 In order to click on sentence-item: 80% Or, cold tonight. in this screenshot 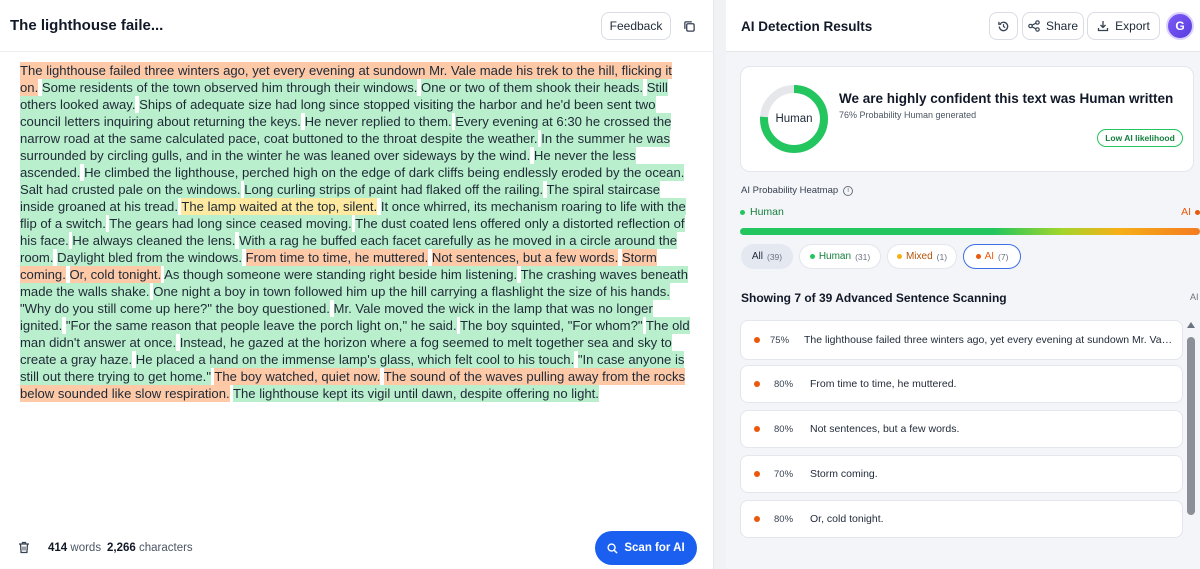, I will do `click(961, 519)`.